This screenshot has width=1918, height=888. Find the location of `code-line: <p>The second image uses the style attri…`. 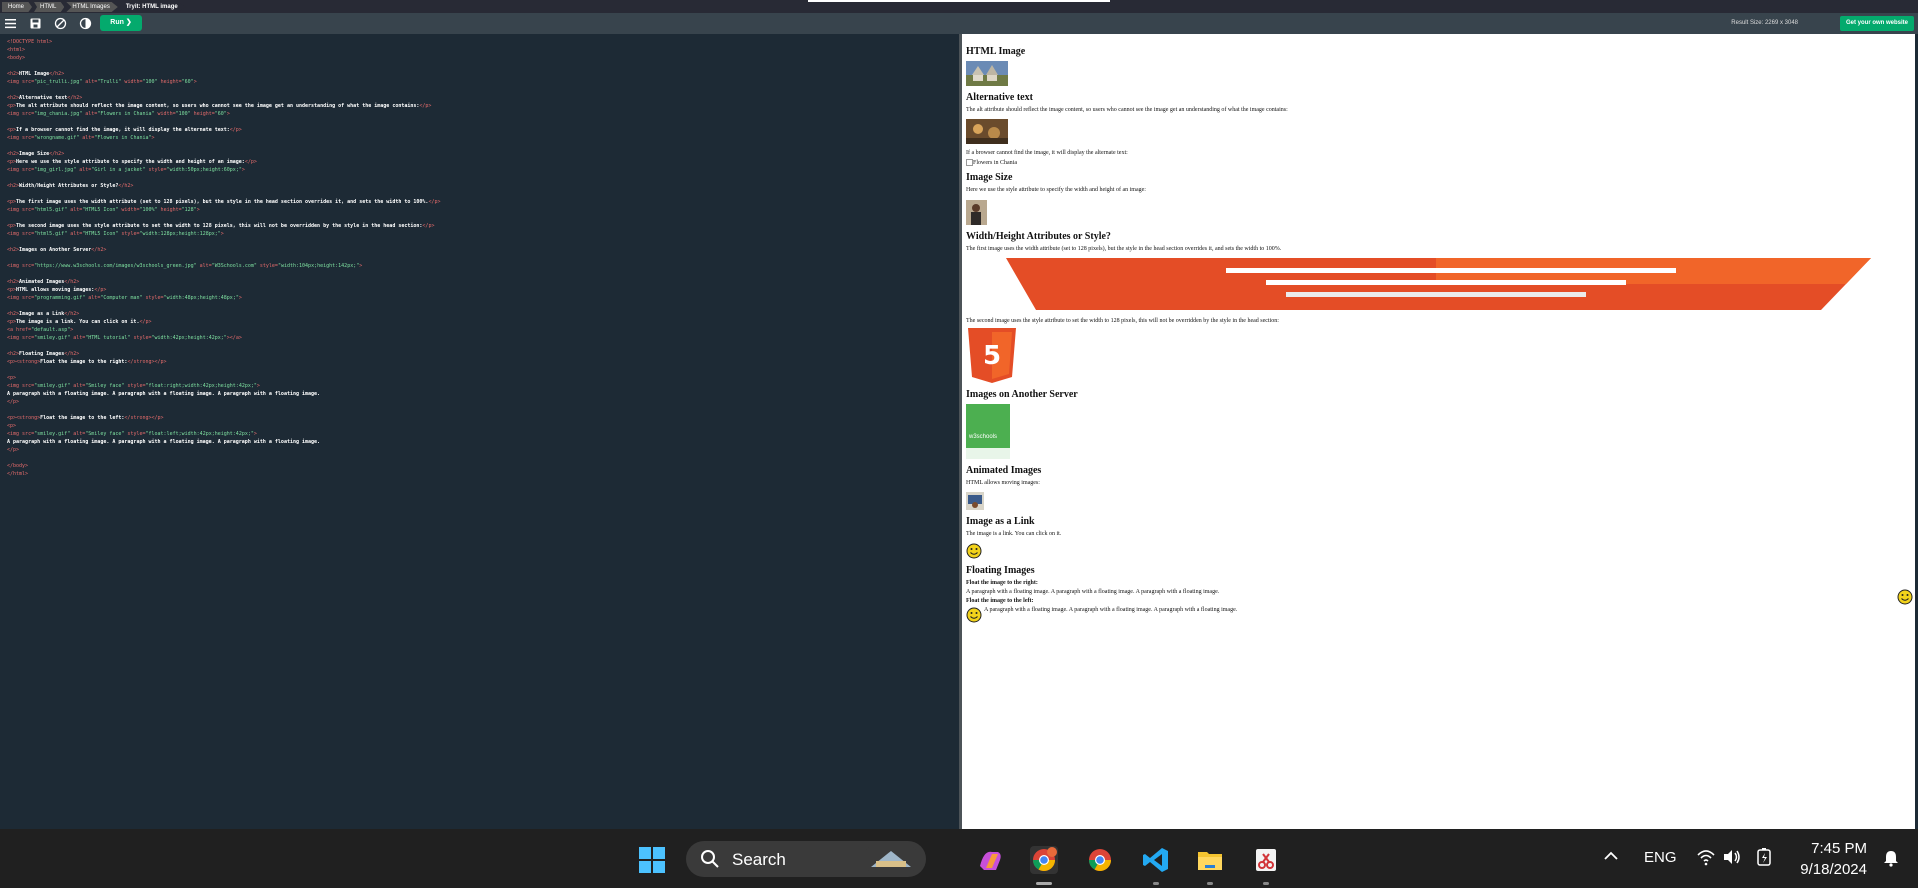

code-line: <p>The second image uses the style attri… is located at coordinates (480, 226).